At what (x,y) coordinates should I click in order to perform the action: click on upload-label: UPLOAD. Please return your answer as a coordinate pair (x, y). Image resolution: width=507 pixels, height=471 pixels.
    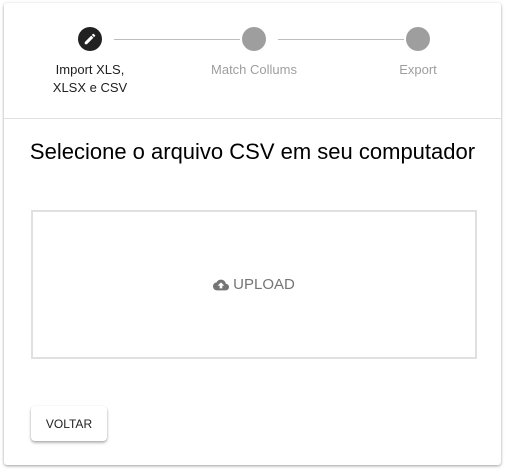
    Looking at the image, I should click on (264, 284).